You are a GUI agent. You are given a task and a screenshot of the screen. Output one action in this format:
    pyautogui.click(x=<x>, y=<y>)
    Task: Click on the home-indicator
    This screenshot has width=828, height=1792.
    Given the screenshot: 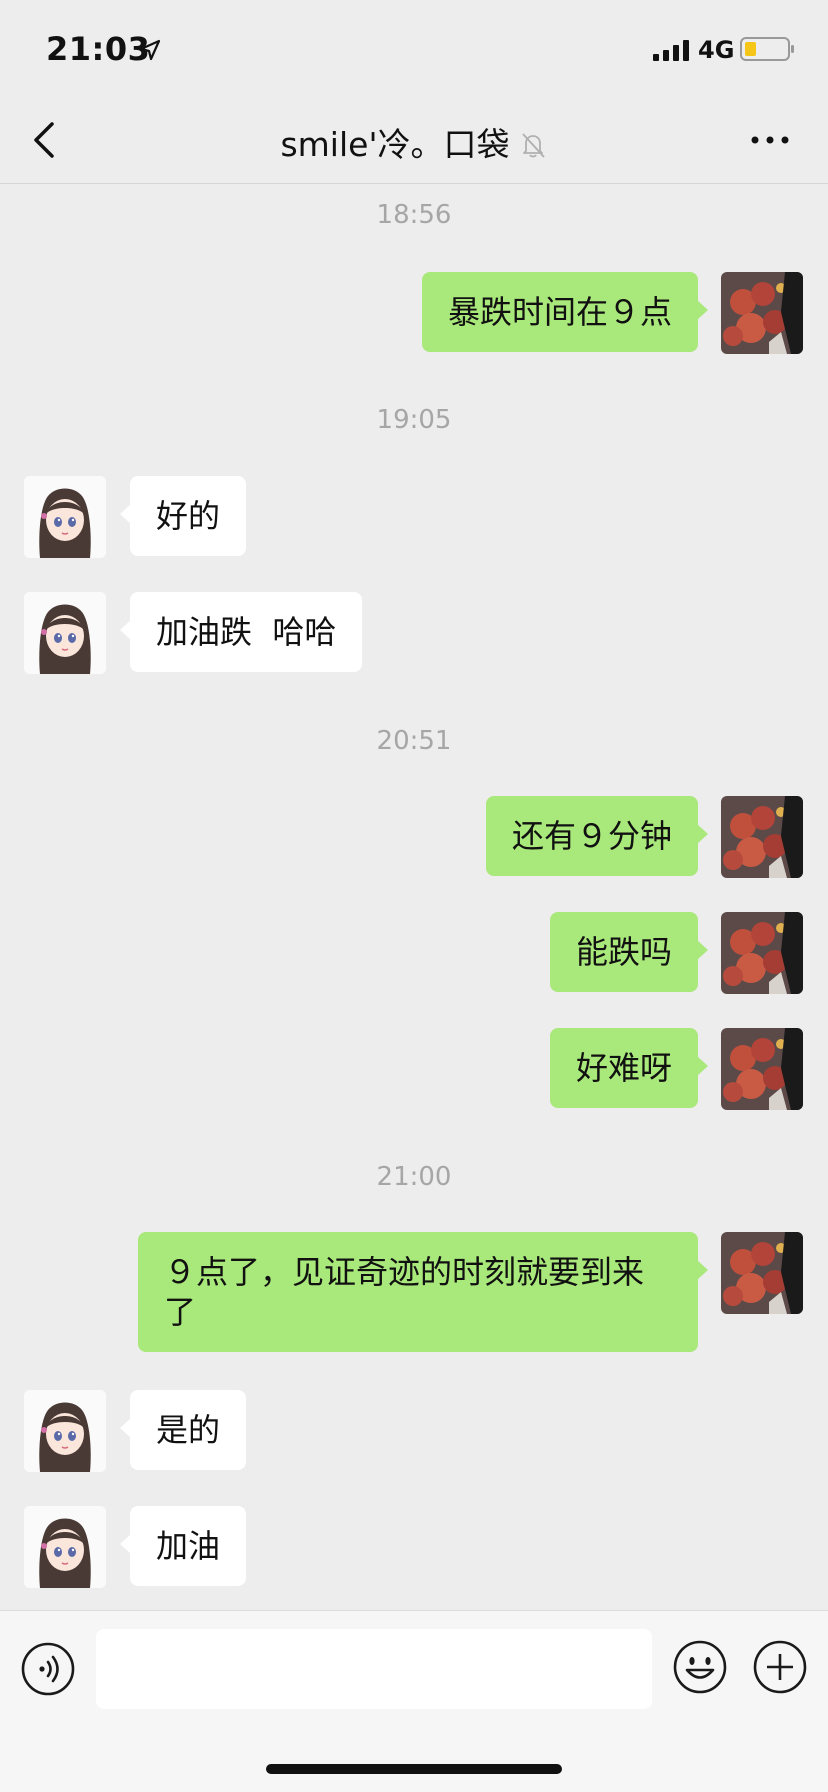 What is the action you would take?
    pyautogui.click(x=414, y=1769)
    